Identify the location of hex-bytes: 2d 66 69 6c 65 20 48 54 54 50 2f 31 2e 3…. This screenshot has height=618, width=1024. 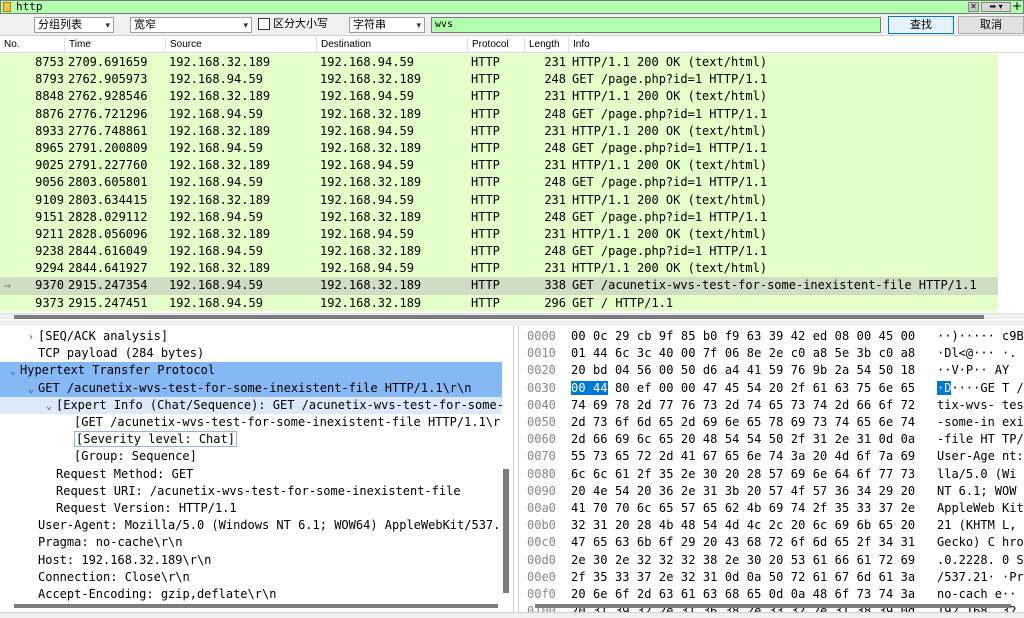
(743, 439).